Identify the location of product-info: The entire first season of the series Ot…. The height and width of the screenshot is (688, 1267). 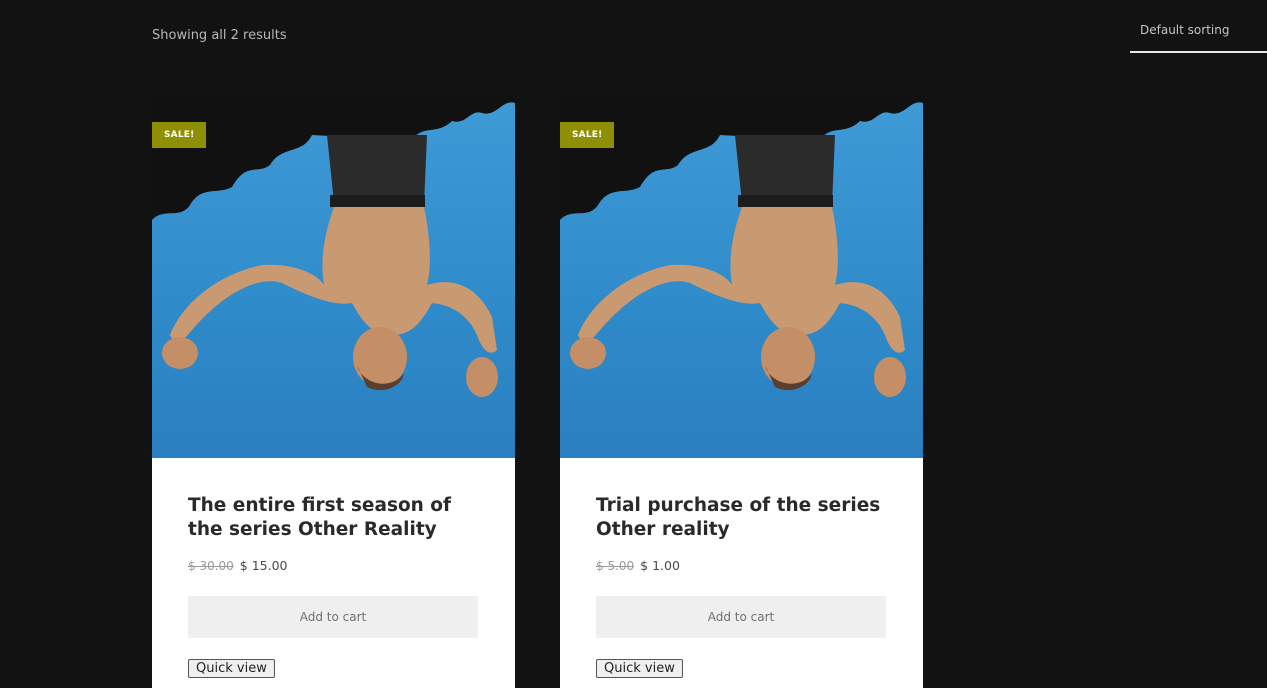
(333, 568).